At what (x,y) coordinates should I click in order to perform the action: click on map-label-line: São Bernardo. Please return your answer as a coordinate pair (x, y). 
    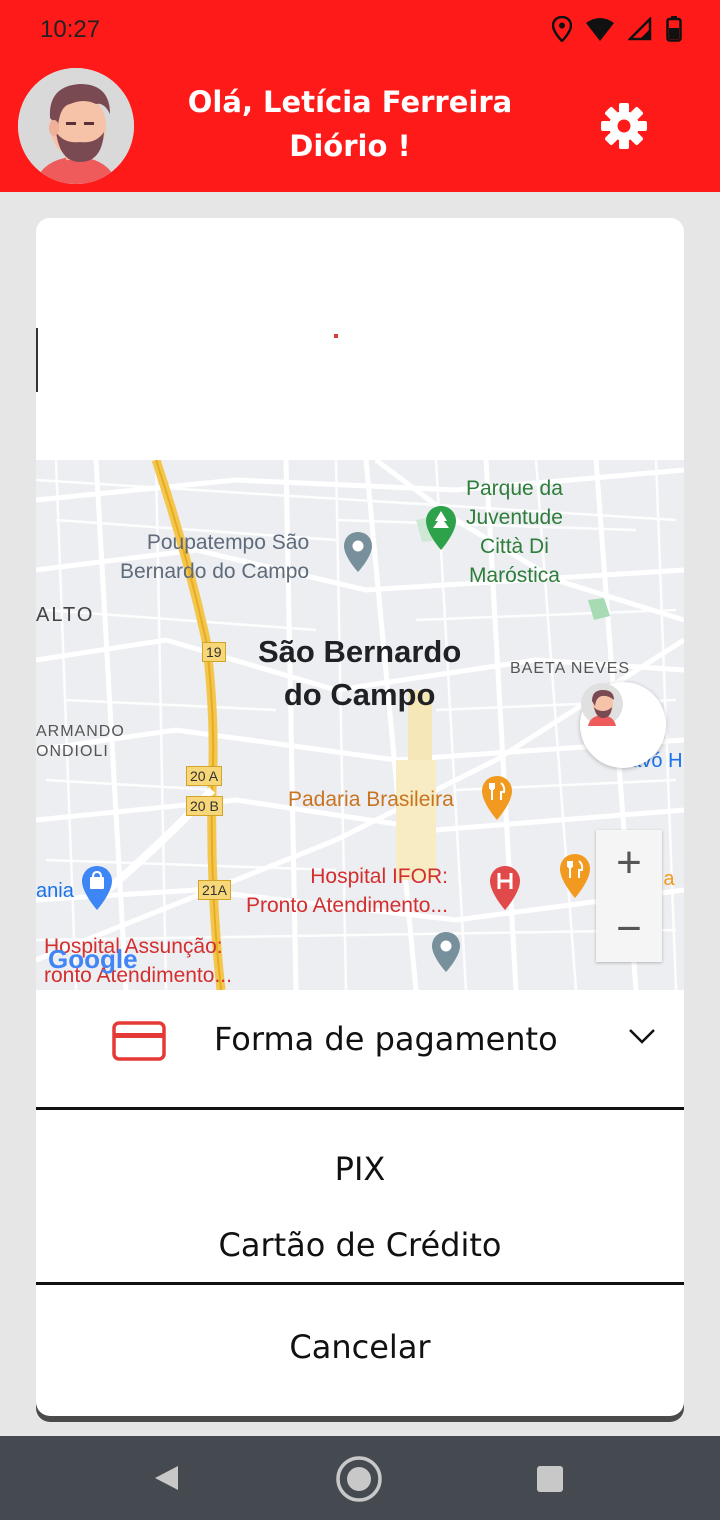
    Looking at the image, I should click on (360, 651).